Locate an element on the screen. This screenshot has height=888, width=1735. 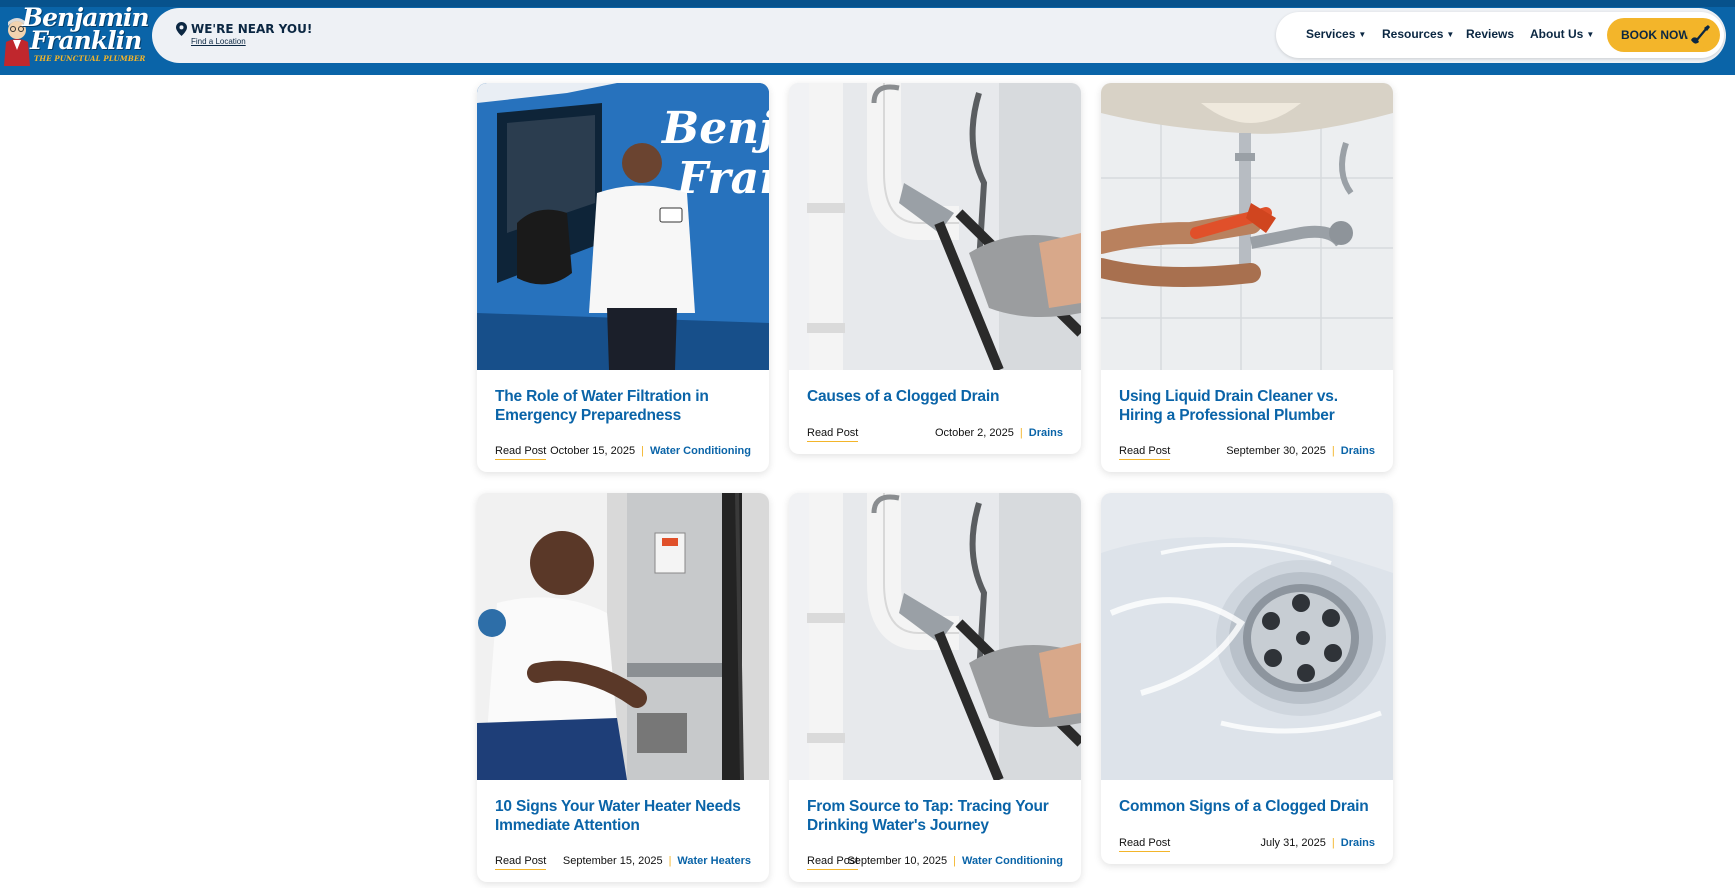
book-now-label: BOOK NOW is located at coordinates (1655, 35).